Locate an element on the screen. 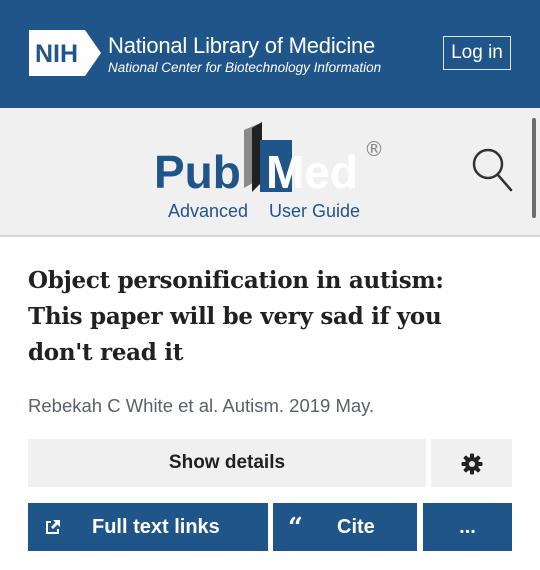  cite-button: “ Cite is located at coordinates (345, 527).